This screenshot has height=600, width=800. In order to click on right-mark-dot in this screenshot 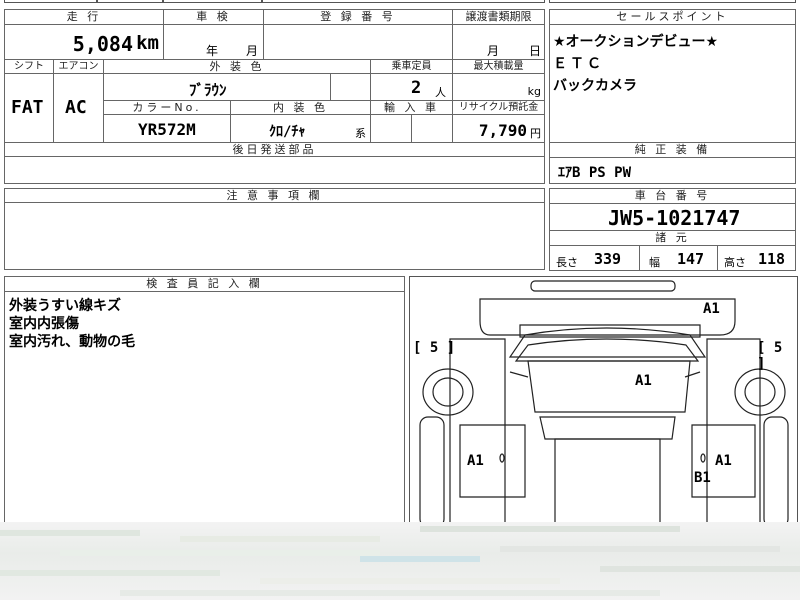, I will do `click(703, 458)`.